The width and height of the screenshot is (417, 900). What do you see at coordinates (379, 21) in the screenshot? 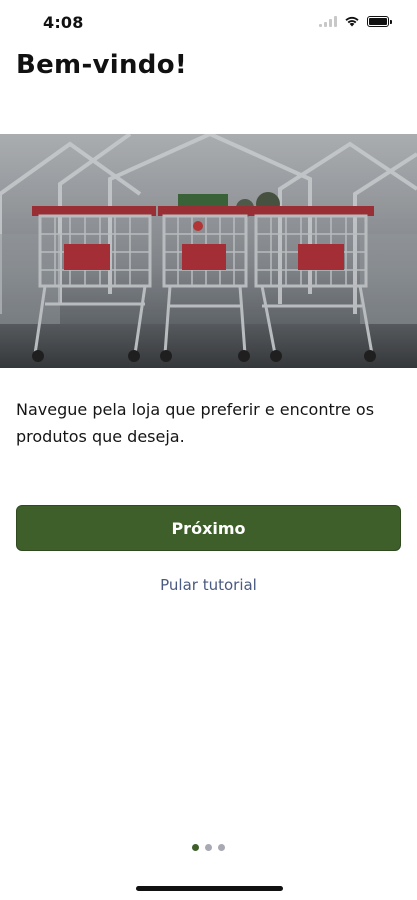
I see `battery-icon` at bounding box center [379, 21].